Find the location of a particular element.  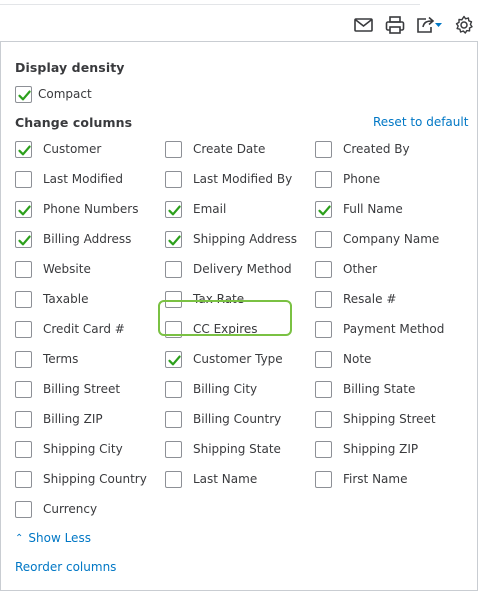

show-less-label: Show Less is located at coordinates (59, 538).